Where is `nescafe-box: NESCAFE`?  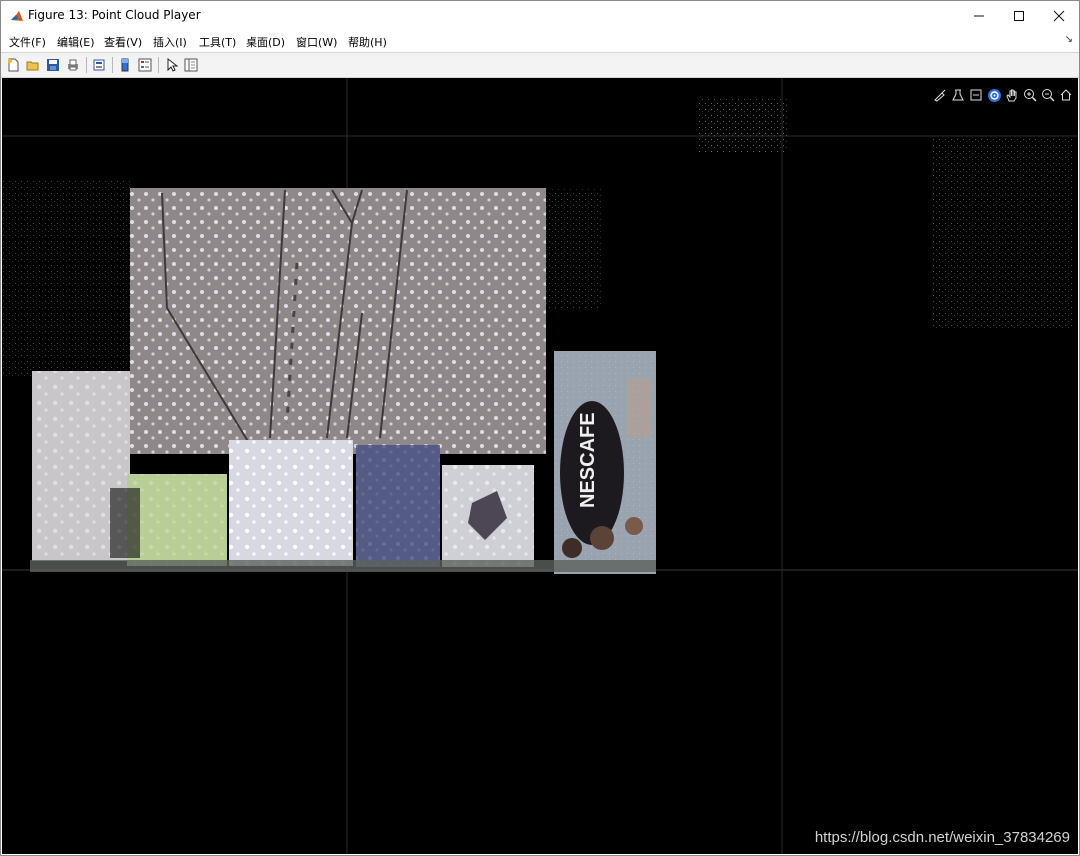 nescafe-box: NESCAFE is located at coordinates (605, 462).